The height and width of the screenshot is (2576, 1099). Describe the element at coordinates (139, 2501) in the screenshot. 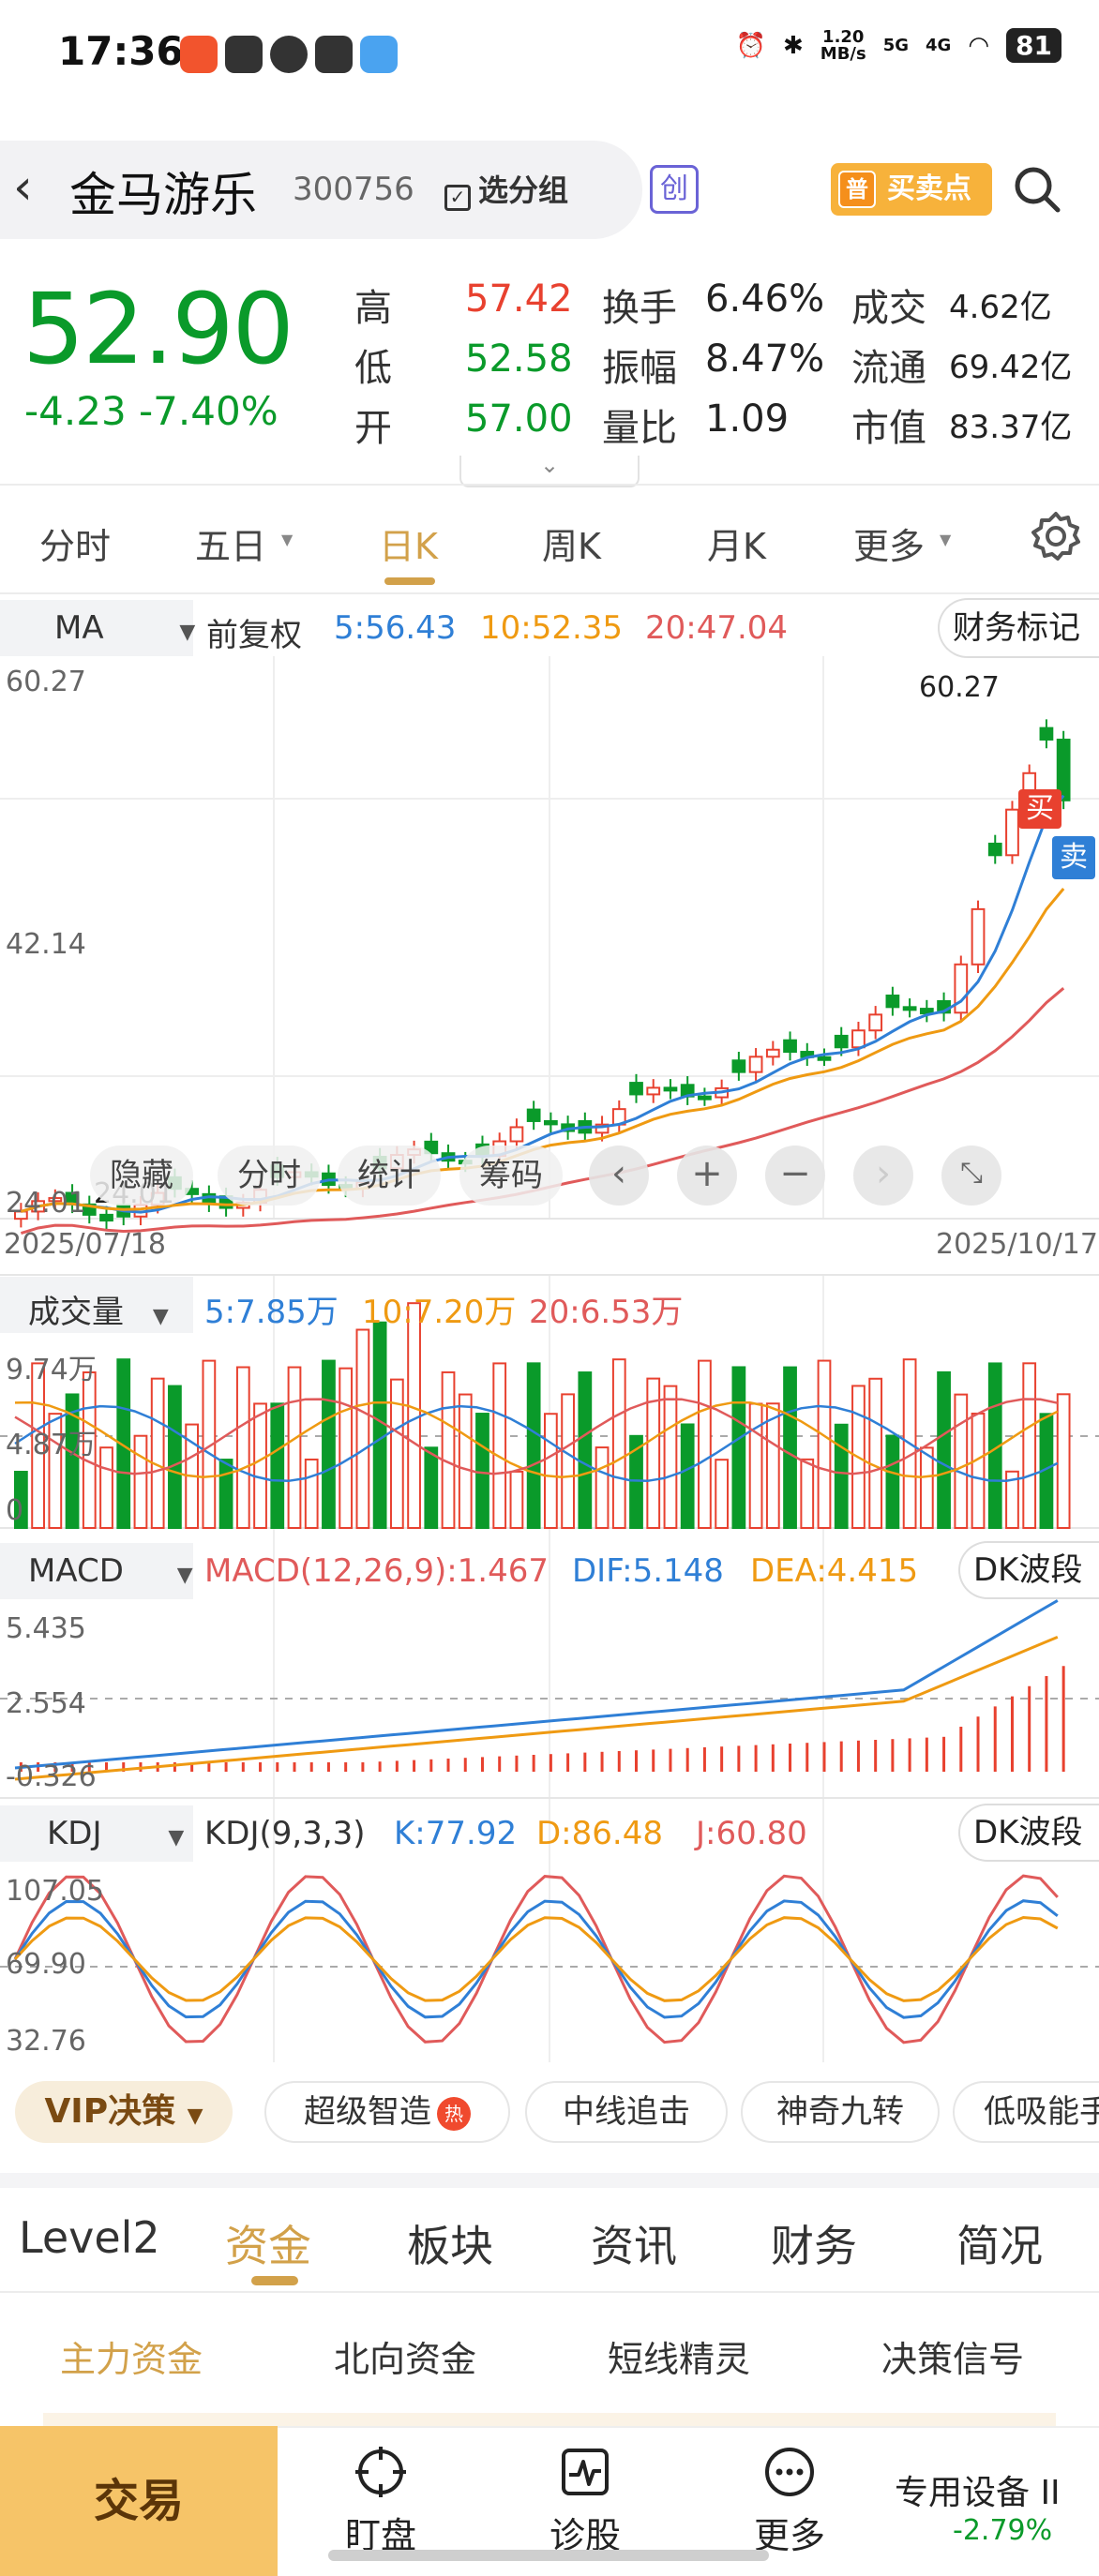

I see `trade-button: 交易` at that location.